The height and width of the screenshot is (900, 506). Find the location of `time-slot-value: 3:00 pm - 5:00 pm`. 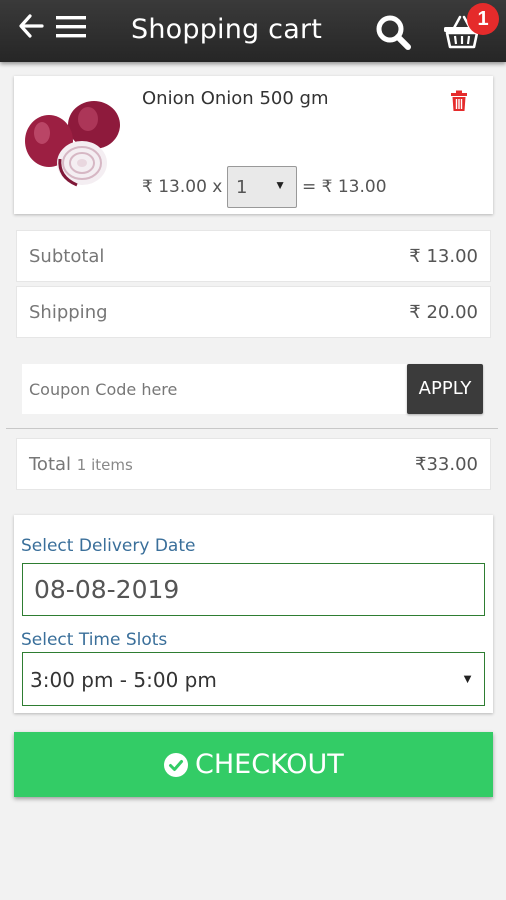

time-slot-value: 3:00 pm - 5:00 pm is located at coordinates (123, 680).